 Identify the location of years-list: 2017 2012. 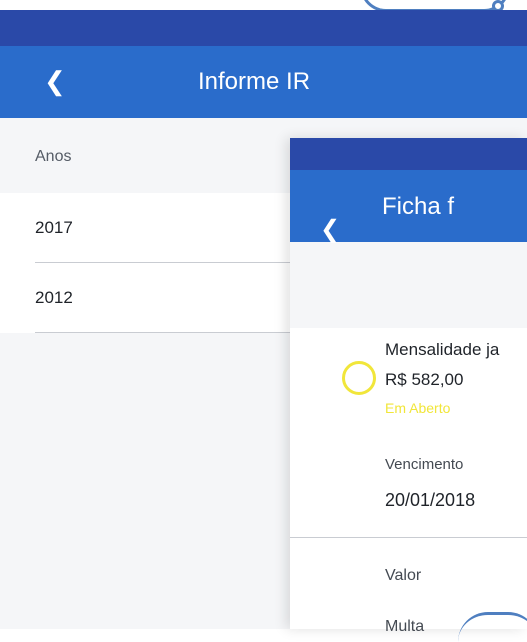
(150, 263).